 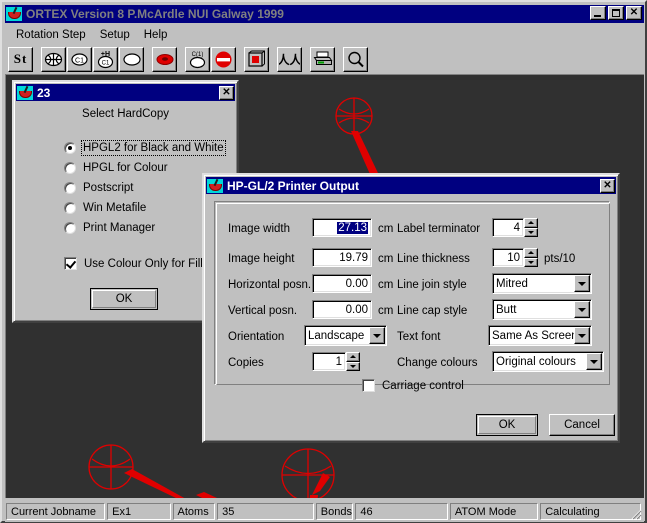 I want to click on horizontal-posn-input: 0.00, so click(x=342, y=283).